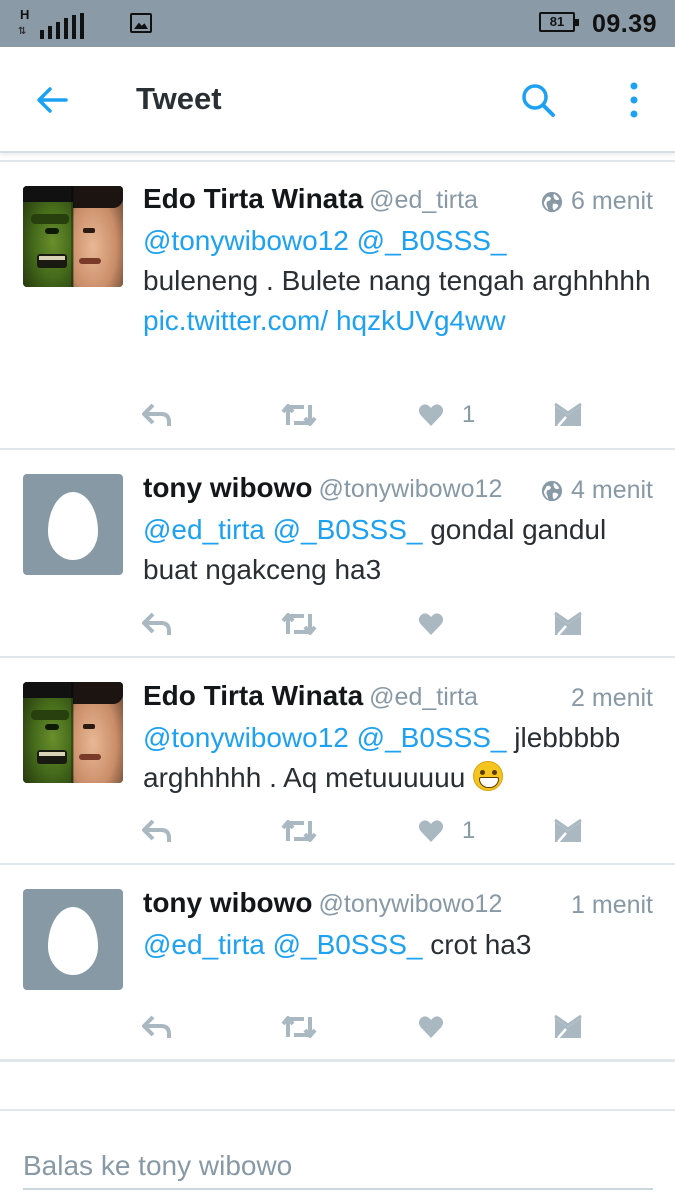 The width and height of the screenshot is (675, 1200). I want to click on tweet-text: @ed_tirta @_B0SSS_ crot ha3, so click(398, 945).